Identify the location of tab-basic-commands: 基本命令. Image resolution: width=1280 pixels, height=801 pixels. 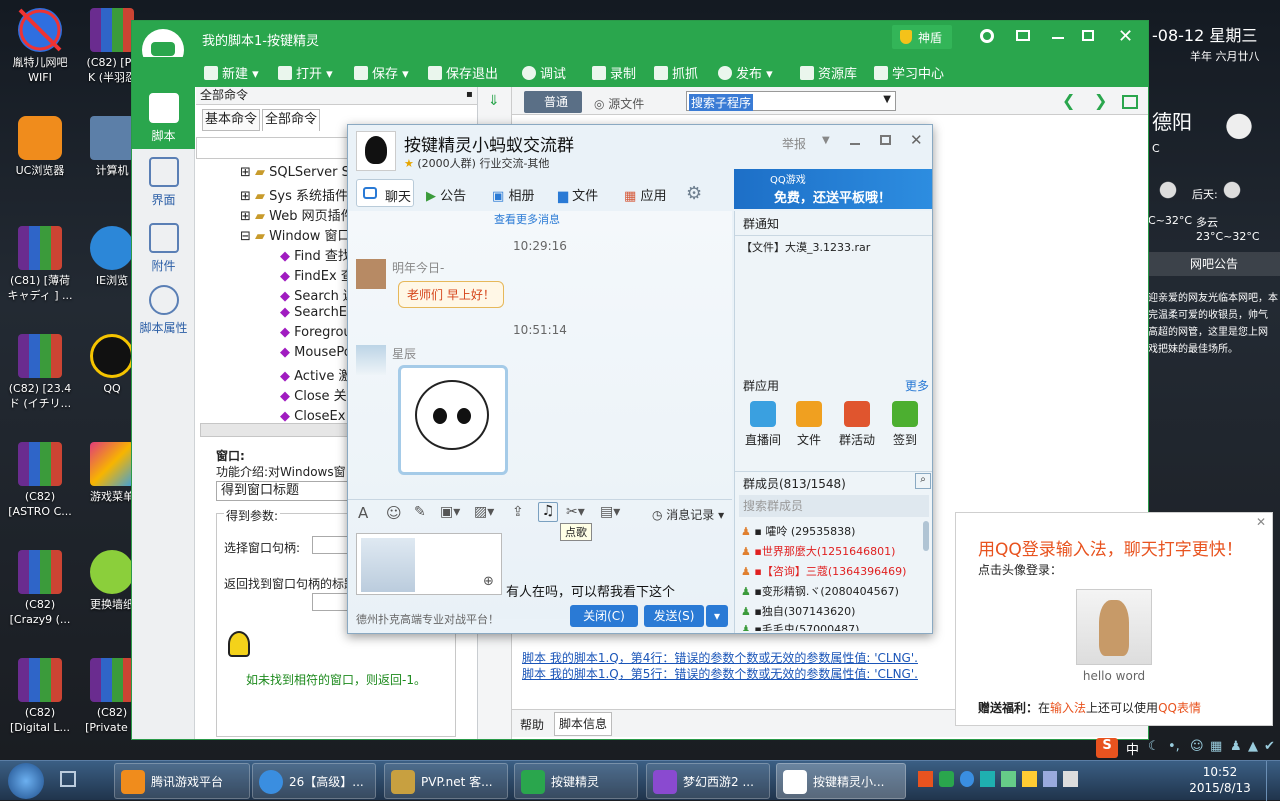
(231, 120).